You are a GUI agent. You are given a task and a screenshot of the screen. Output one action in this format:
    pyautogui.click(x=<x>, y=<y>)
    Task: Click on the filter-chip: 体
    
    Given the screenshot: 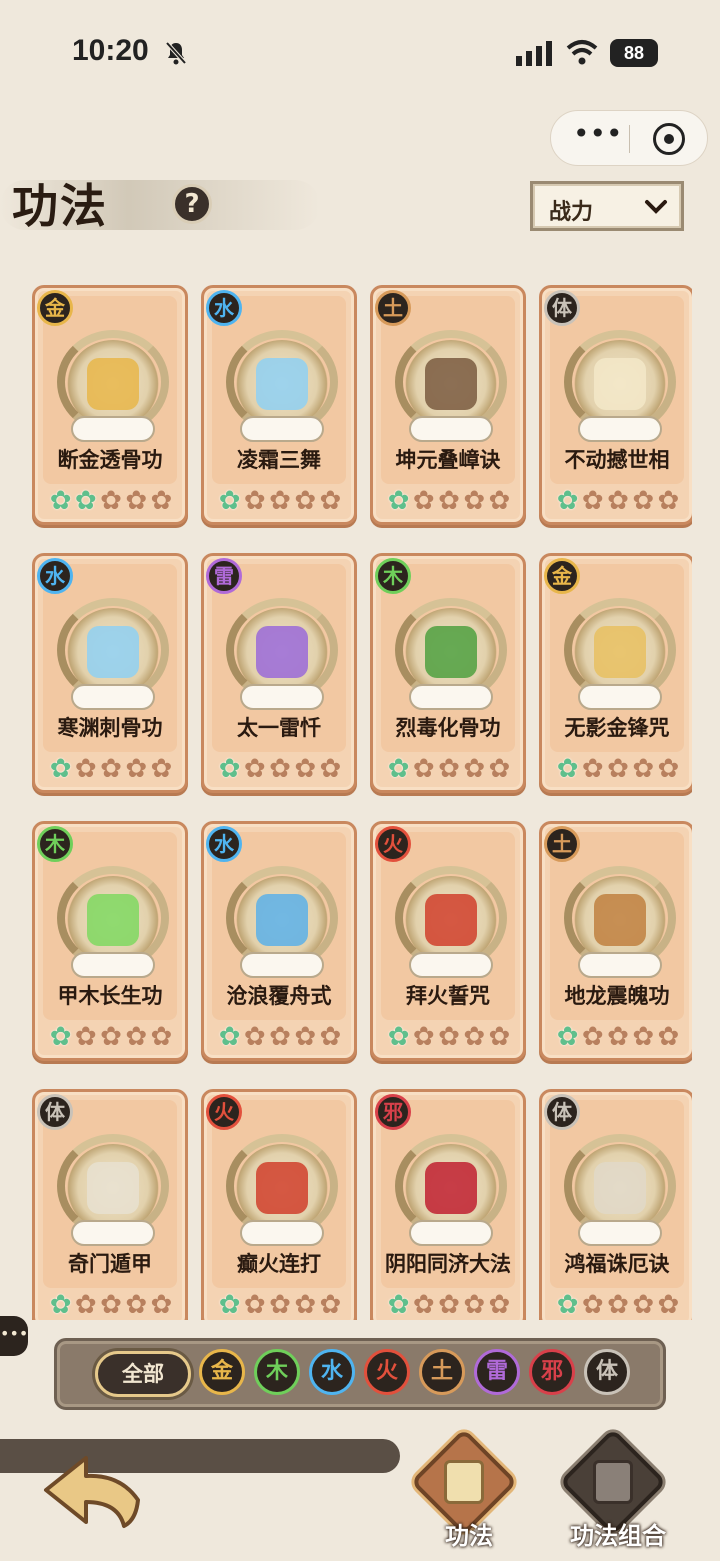 What is the action you would take?
    pyautogui.click(x=607, y=1372)
    